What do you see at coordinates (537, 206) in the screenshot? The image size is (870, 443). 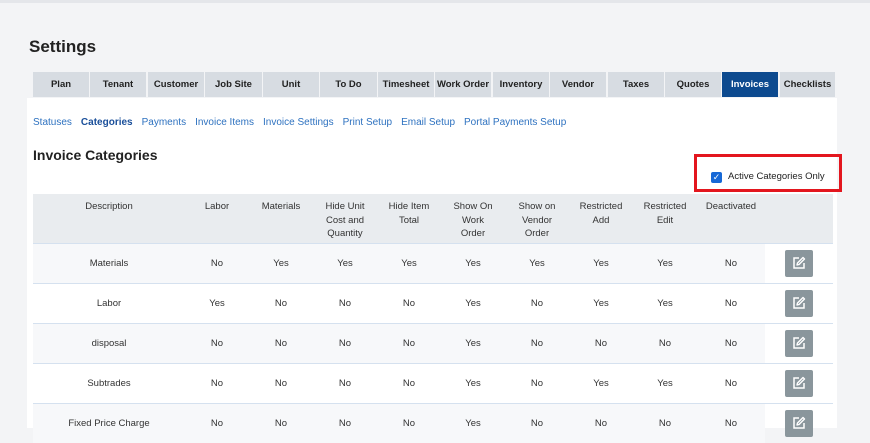 I see `column-header-text: Show on` at bounding box center [537, 206].